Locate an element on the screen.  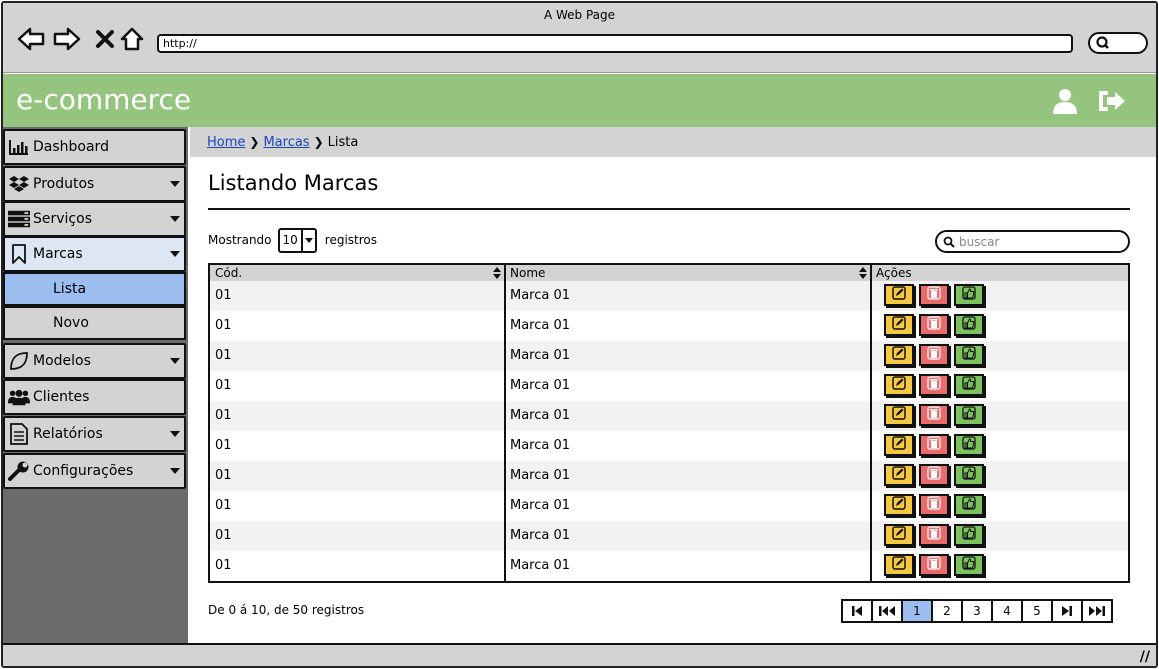
stop-icon is located at coordinates (105, 39).